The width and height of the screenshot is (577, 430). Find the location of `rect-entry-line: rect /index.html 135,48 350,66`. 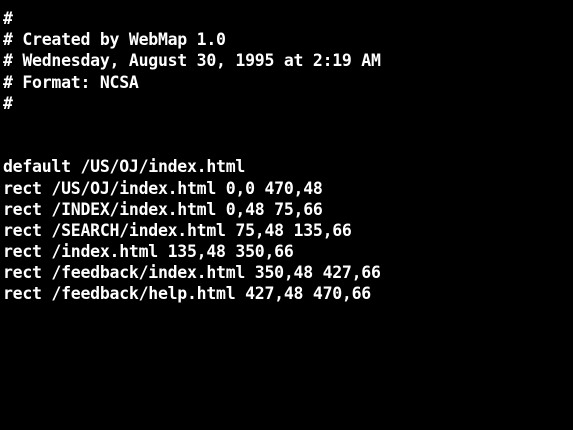

rect-entry-line: rect /index.html 135,48 350,66 is located at coordinates (148, 252).